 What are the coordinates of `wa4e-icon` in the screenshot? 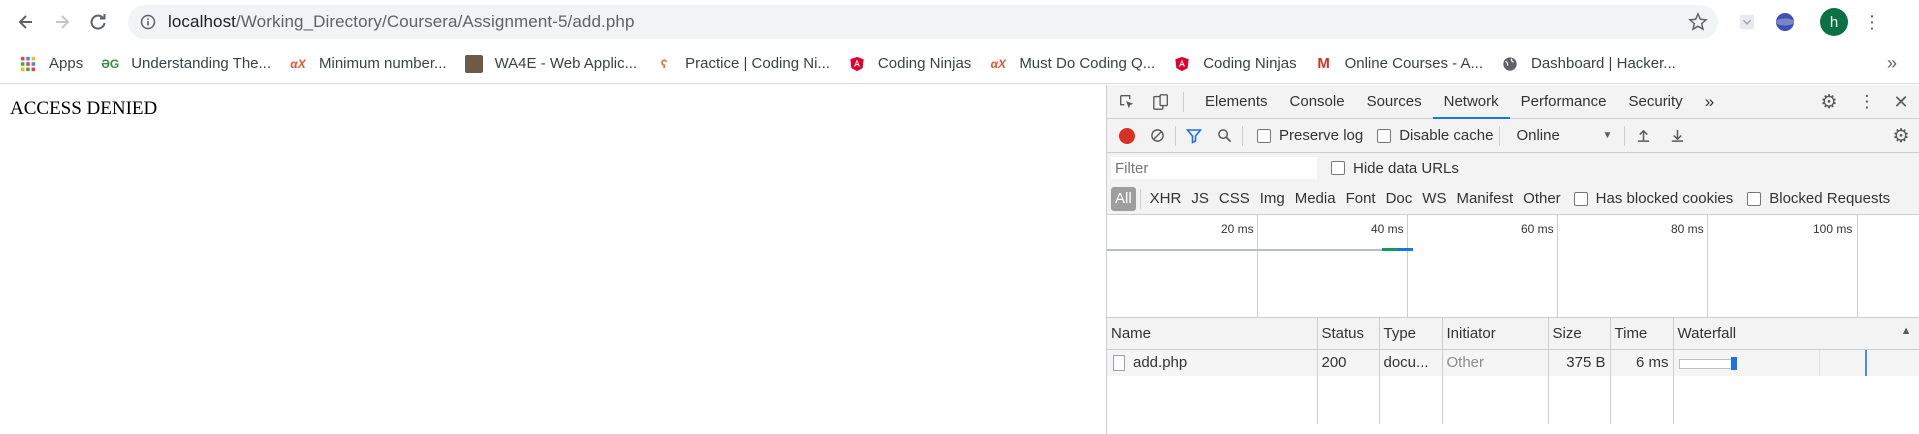 It's located at (473, 63).